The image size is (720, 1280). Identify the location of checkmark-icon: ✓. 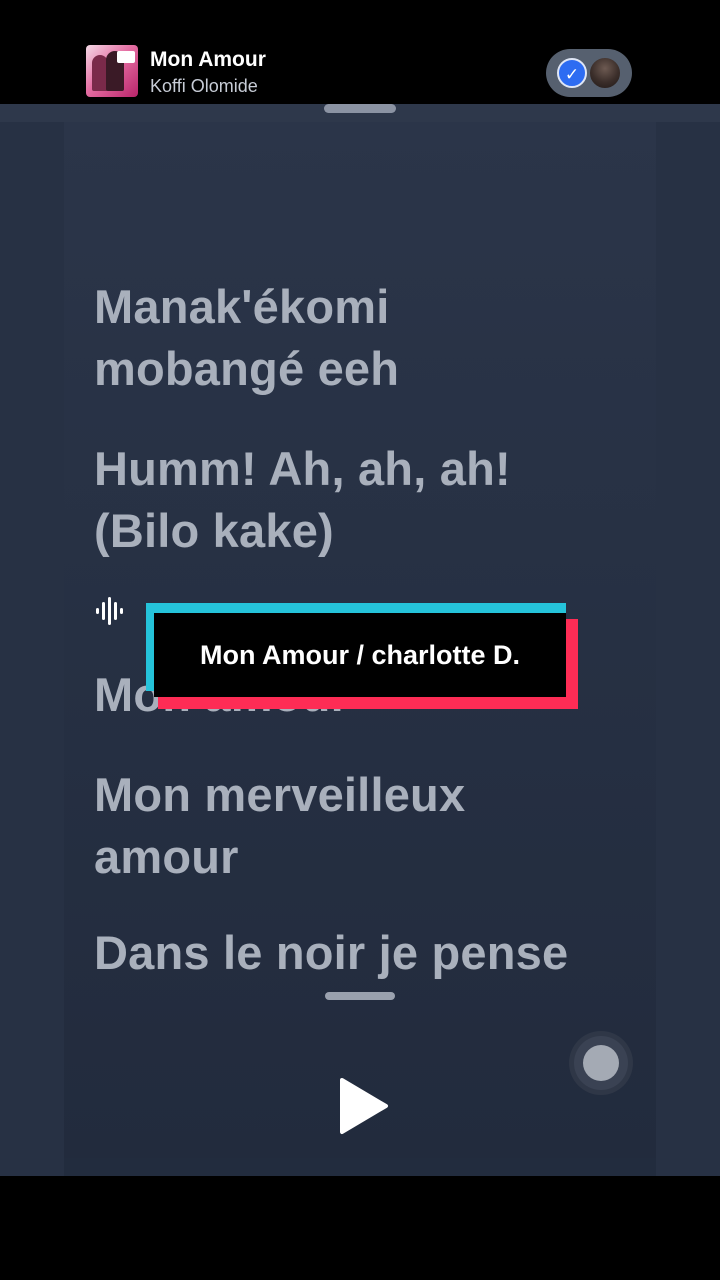
(572, 73).